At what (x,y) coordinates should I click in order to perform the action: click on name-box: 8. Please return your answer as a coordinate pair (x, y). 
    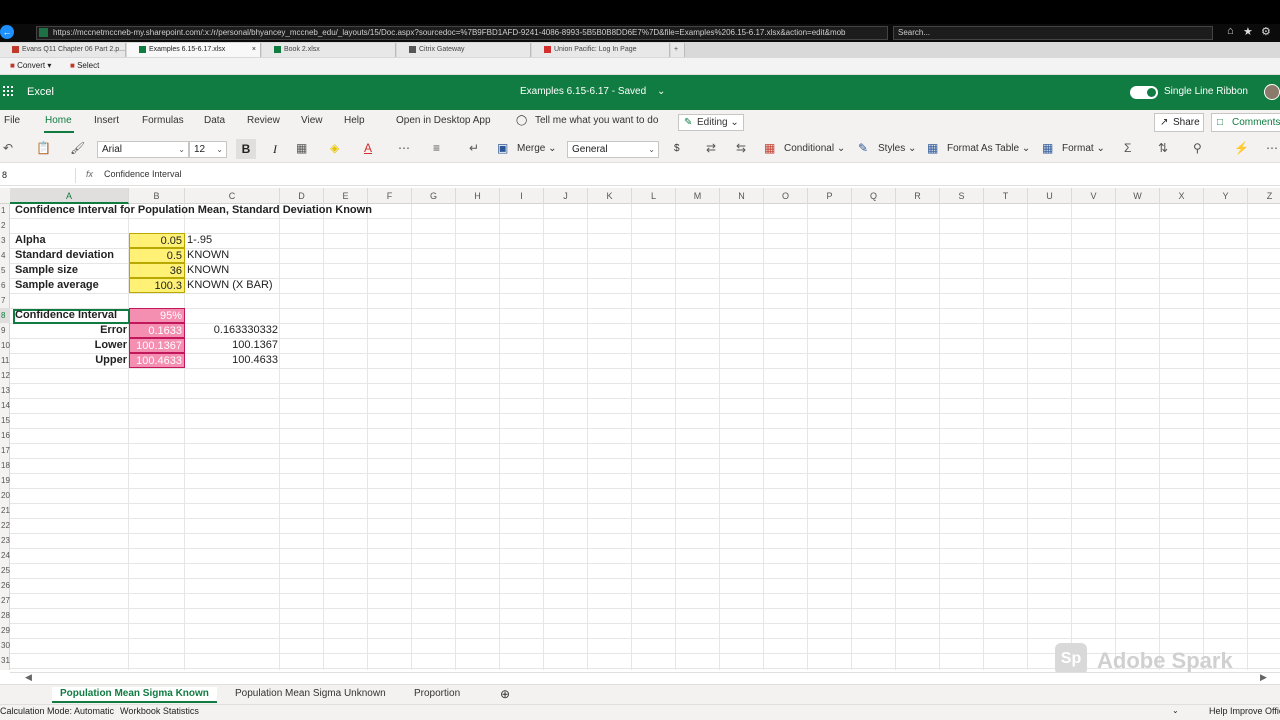
    Looking at the image, I should click on (38, 175).